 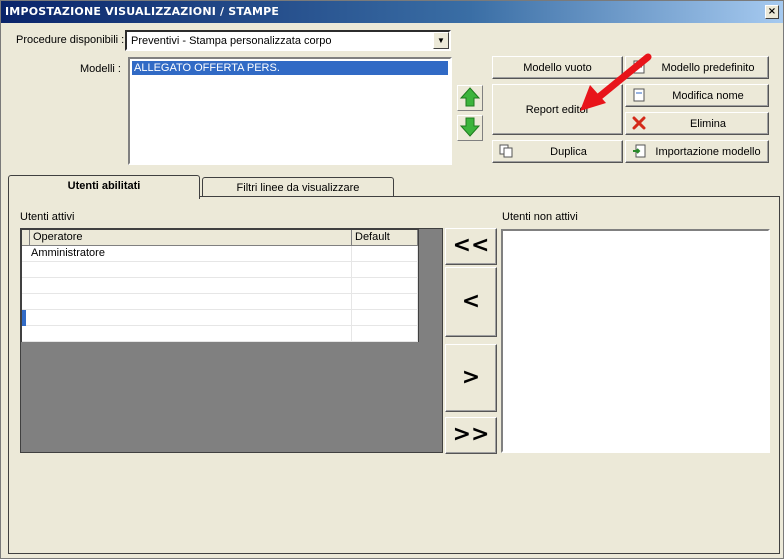 I want to click on tab-utenti-abilitati: Utenti abilitati, so click(x=104, y=187).